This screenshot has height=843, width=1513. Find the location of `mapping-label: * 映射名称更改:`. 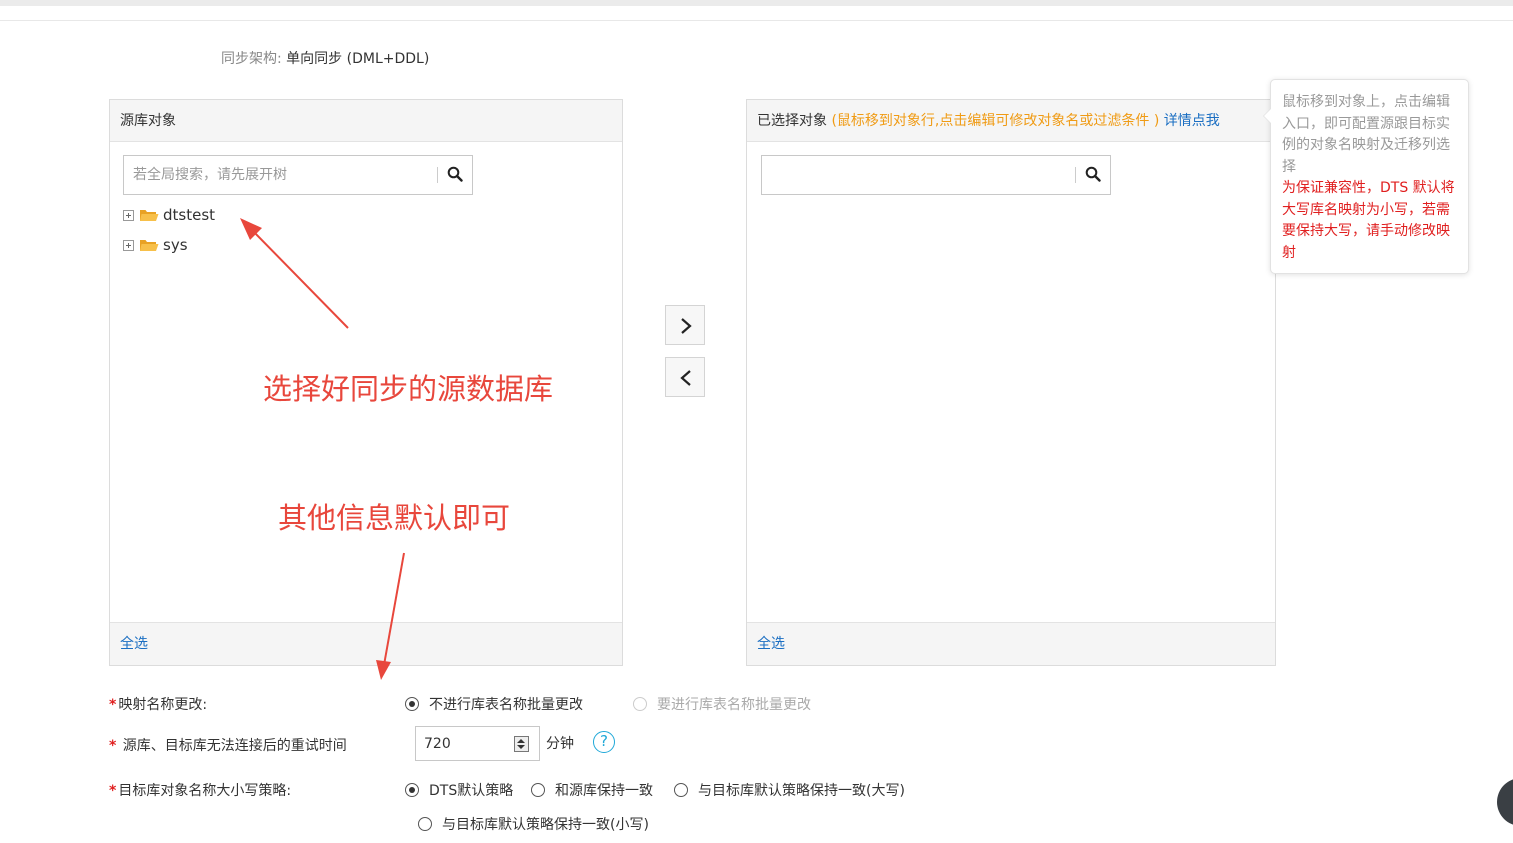

mapping-label: * 映射名称更改: is located at coordinates (158, 704).